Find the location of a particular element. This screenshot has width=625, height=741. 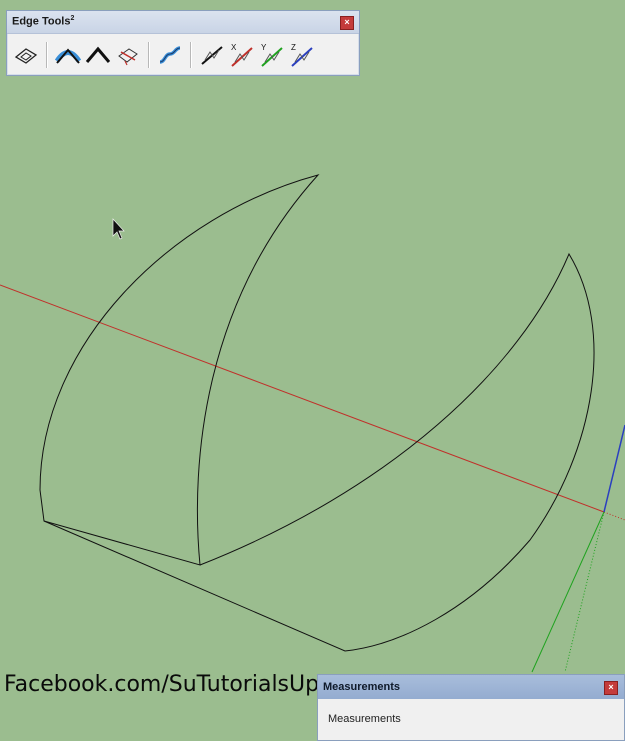

svg-text: X is located at coordinates (234, 47).